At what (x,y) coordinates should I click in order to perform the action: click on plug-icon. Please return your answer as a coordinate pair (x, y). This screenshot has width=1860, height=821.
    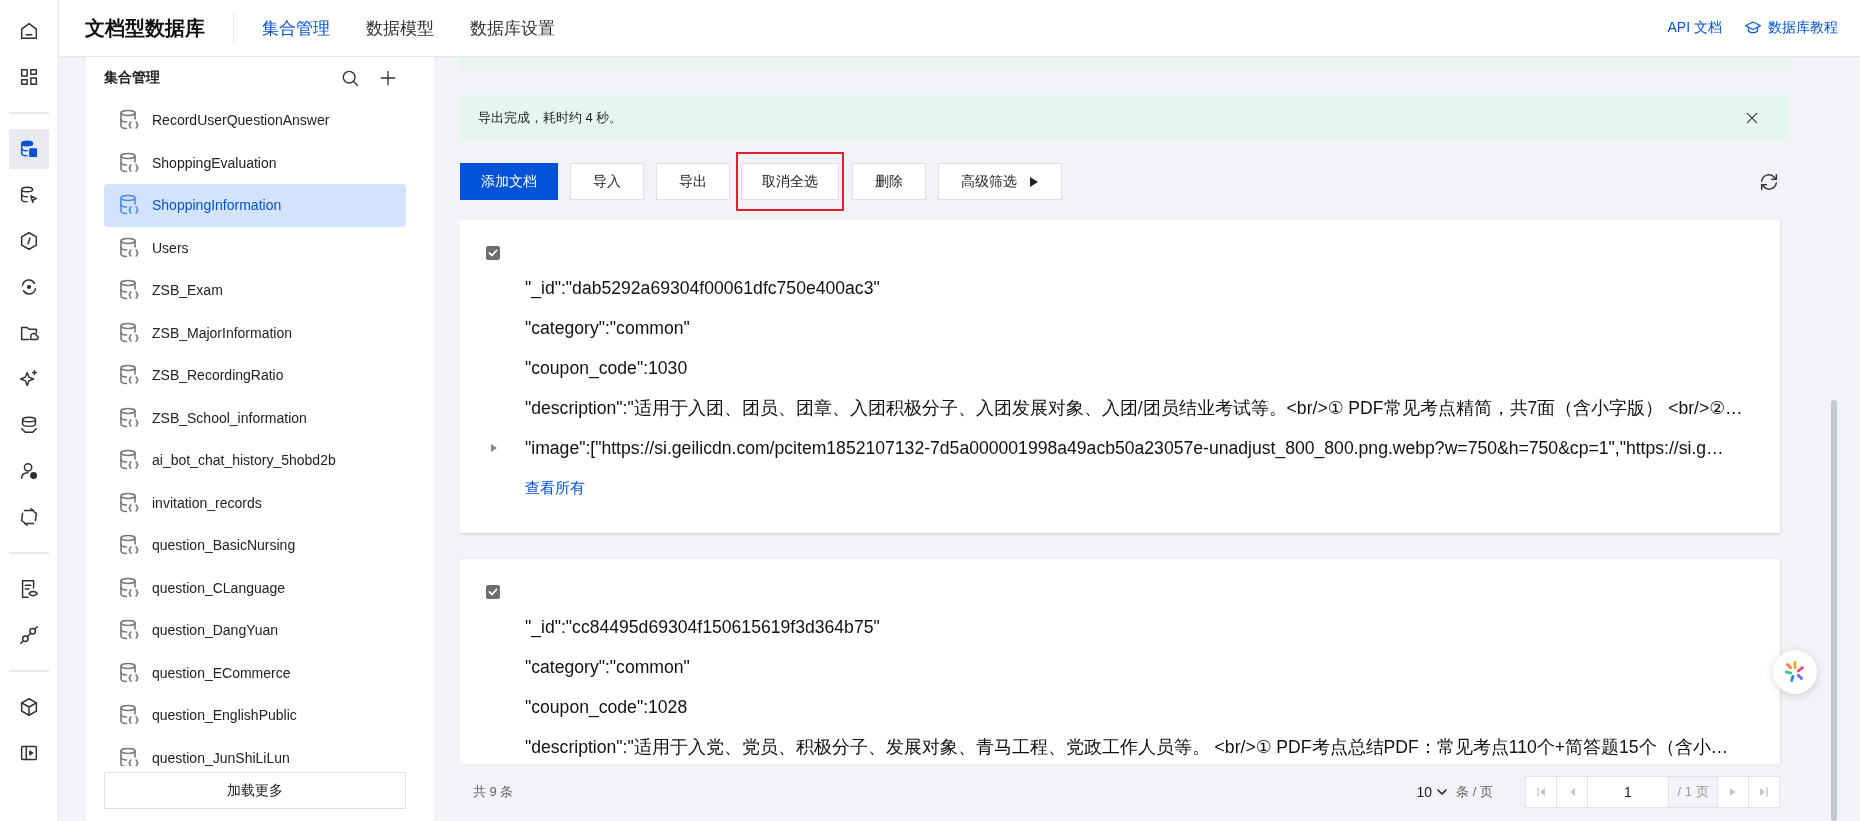
    Looking at the image, I should click on (29, 635).